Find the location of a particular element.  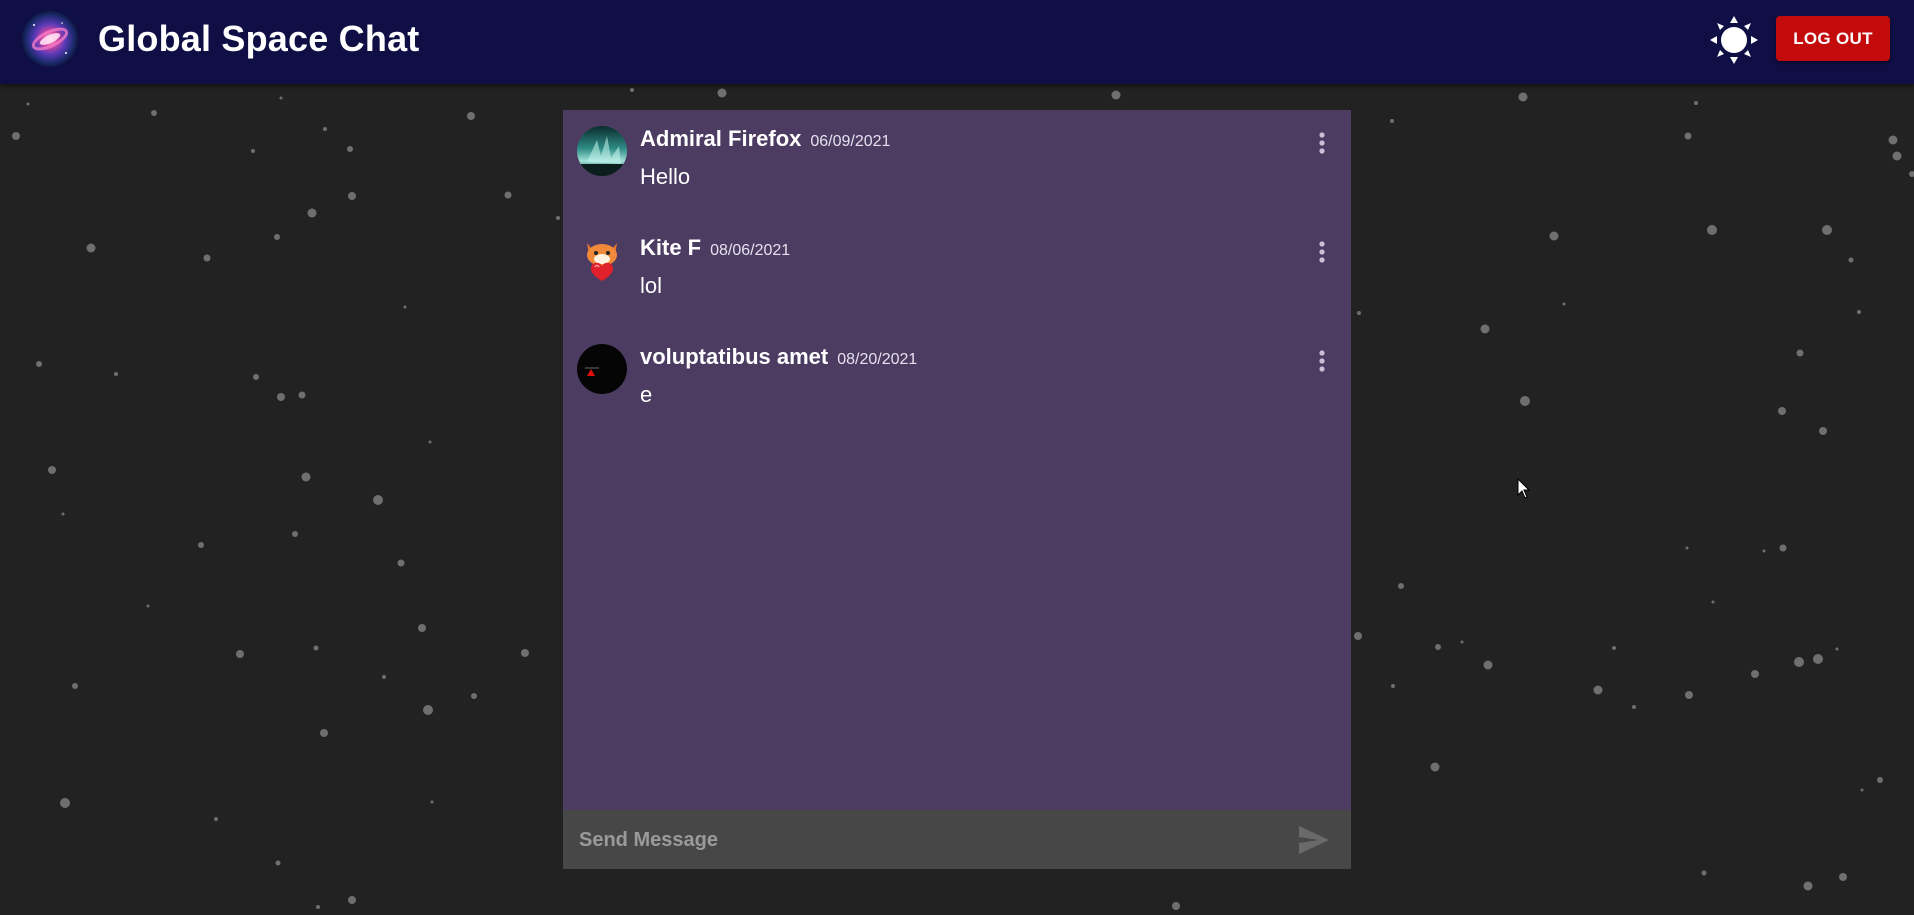

message-author: voluptatibus amet is located at coordinates (734, 357).